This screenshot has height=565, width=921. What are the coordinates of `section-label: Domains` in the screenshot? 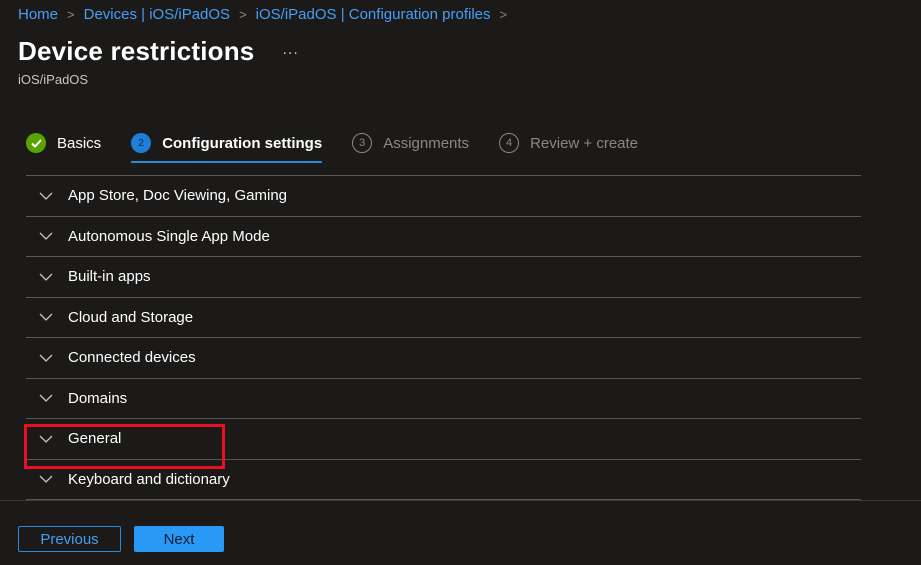 It's located at (98, 398).